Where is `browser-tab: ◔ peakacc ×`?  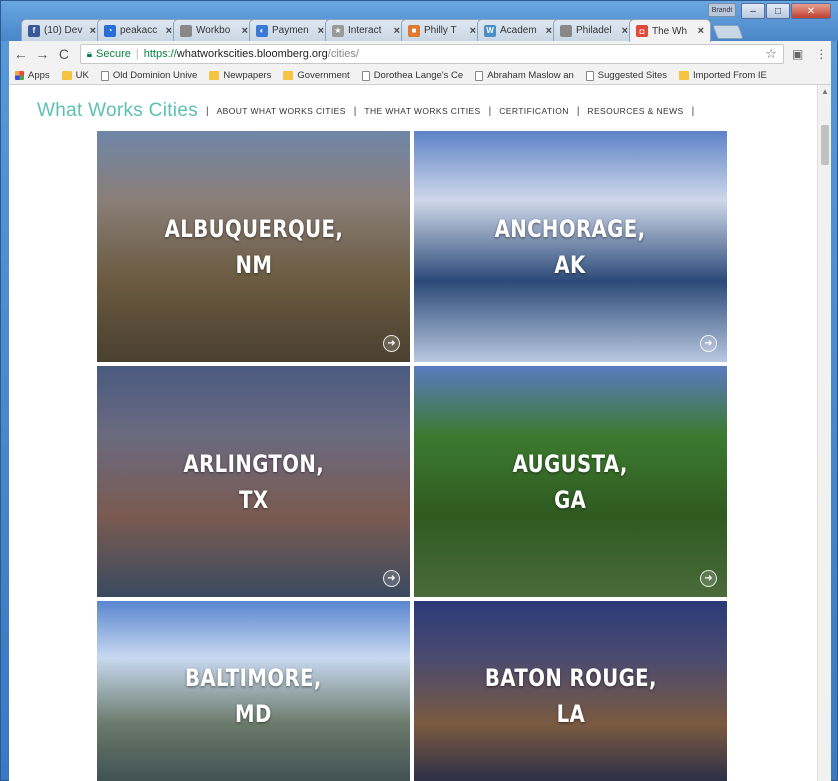 browser-tab: ◔ peakacc × is located at coordinates (138, 30).